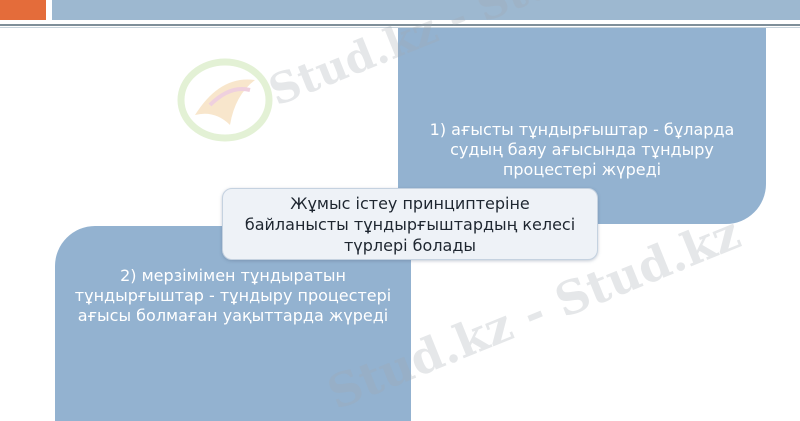 Image resolution: width=800 pixels, height=421 pixels. Describe the element at coordinates (23, 10) in the screenshot. I see `header-accent-block` at that location.